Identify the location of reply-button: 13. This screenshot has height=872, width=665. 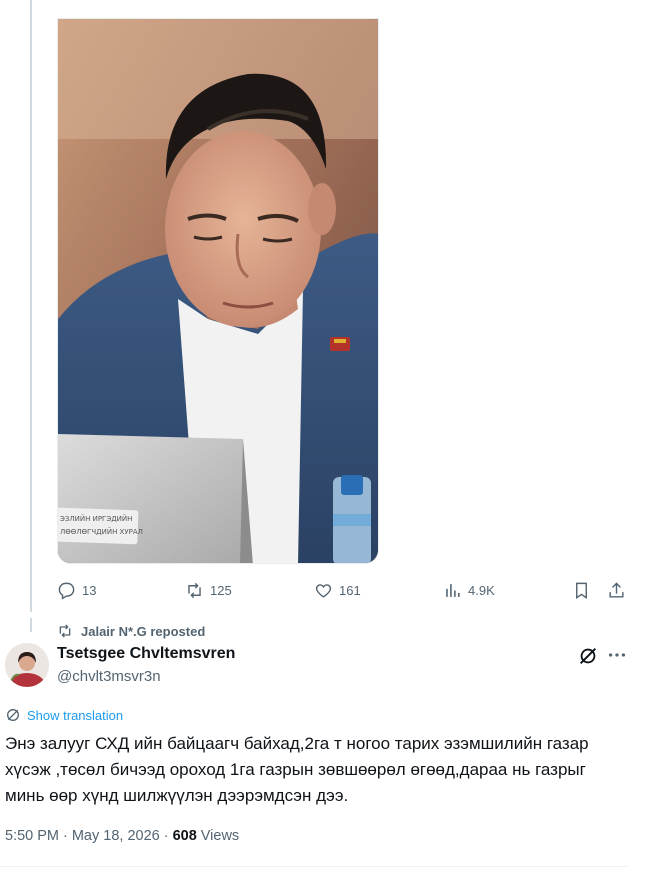
(76, 590).